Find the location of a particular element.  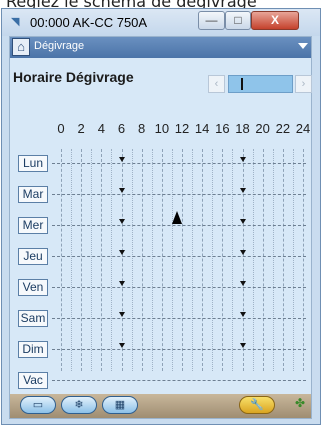

title-bar: ◥ 00:000 AK-CC 750A — □ X is located at coordinates (161, 22).